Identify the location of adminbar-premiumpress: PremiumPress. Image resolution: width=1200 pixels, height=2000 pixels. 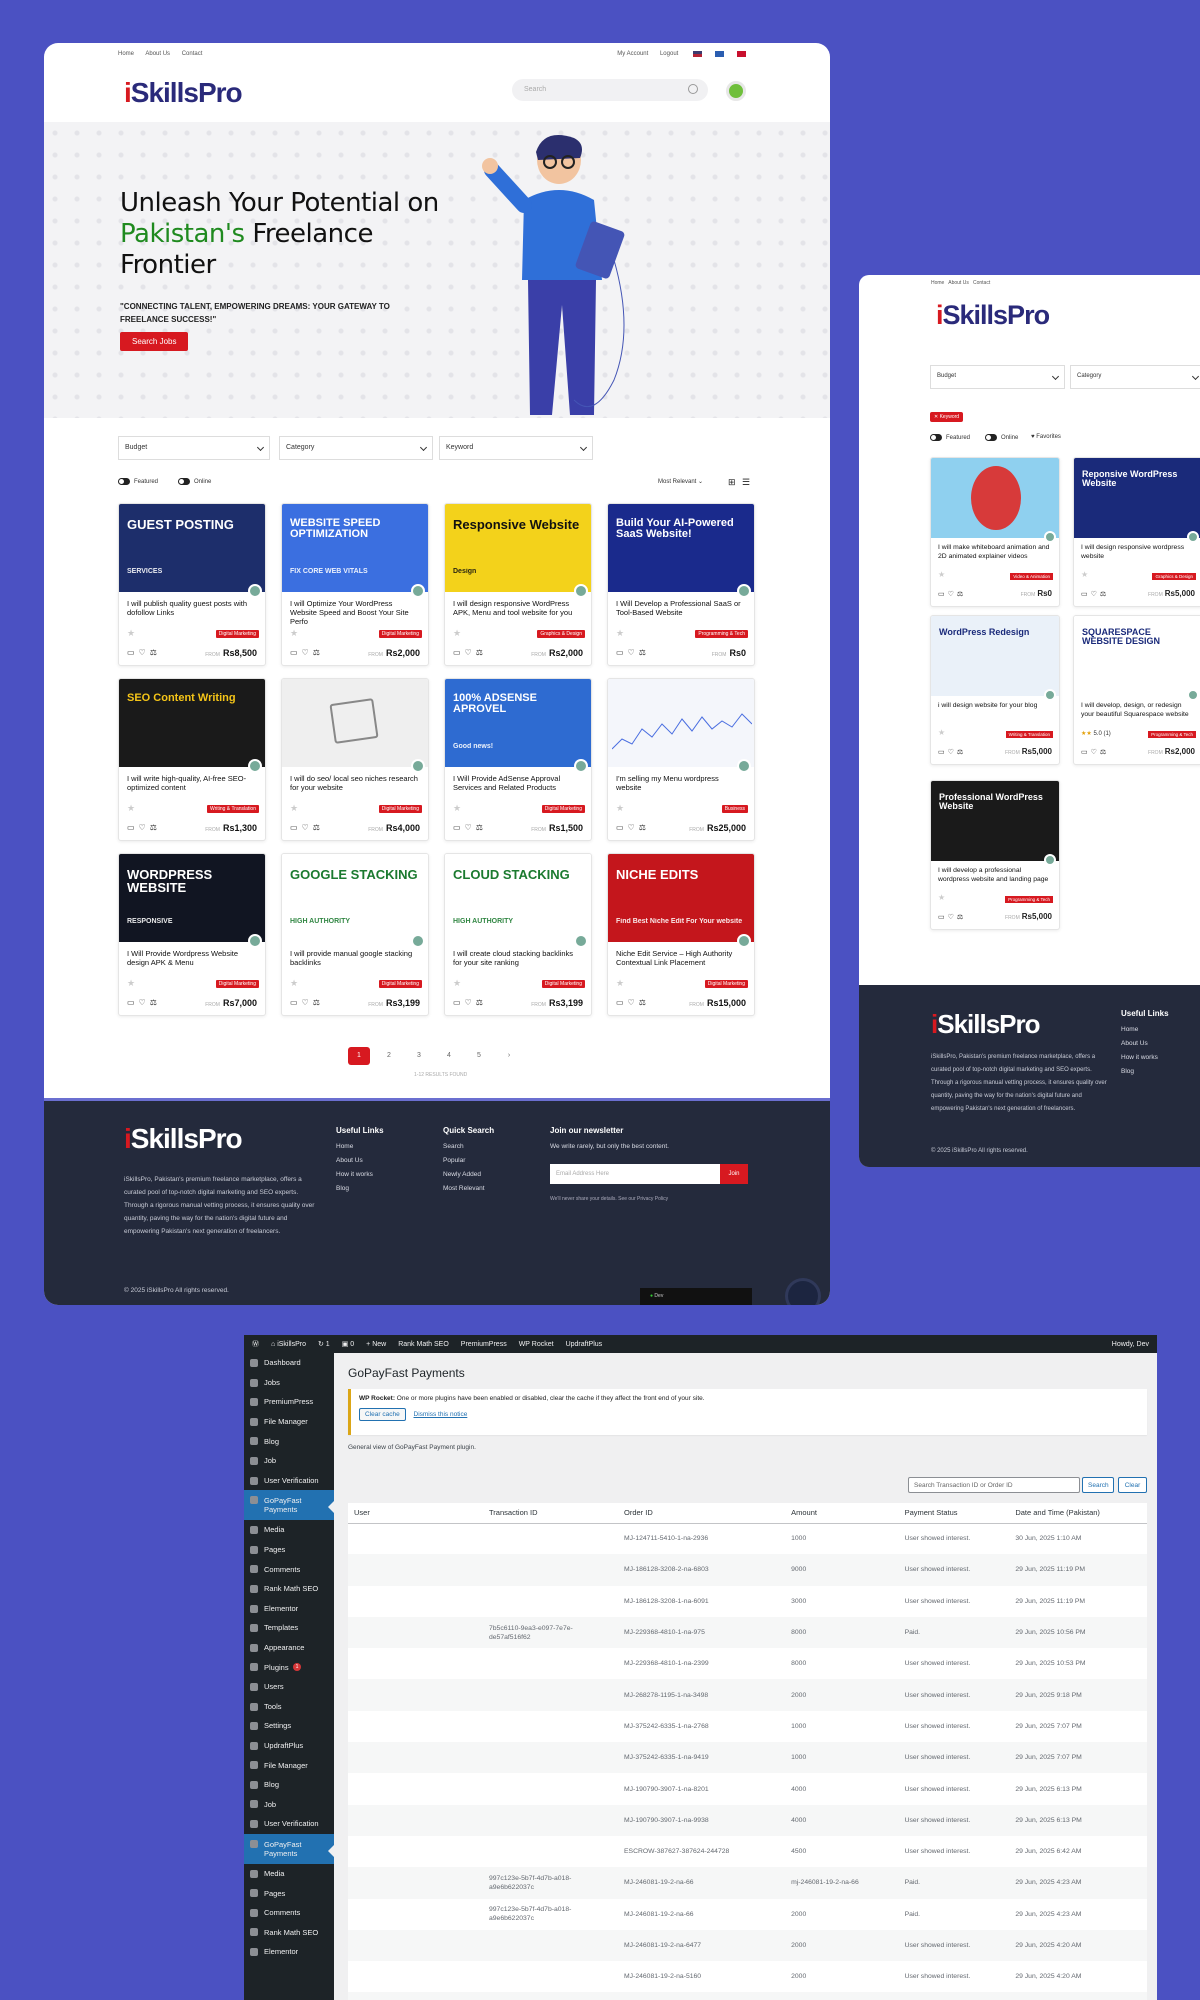
(484, 1344).